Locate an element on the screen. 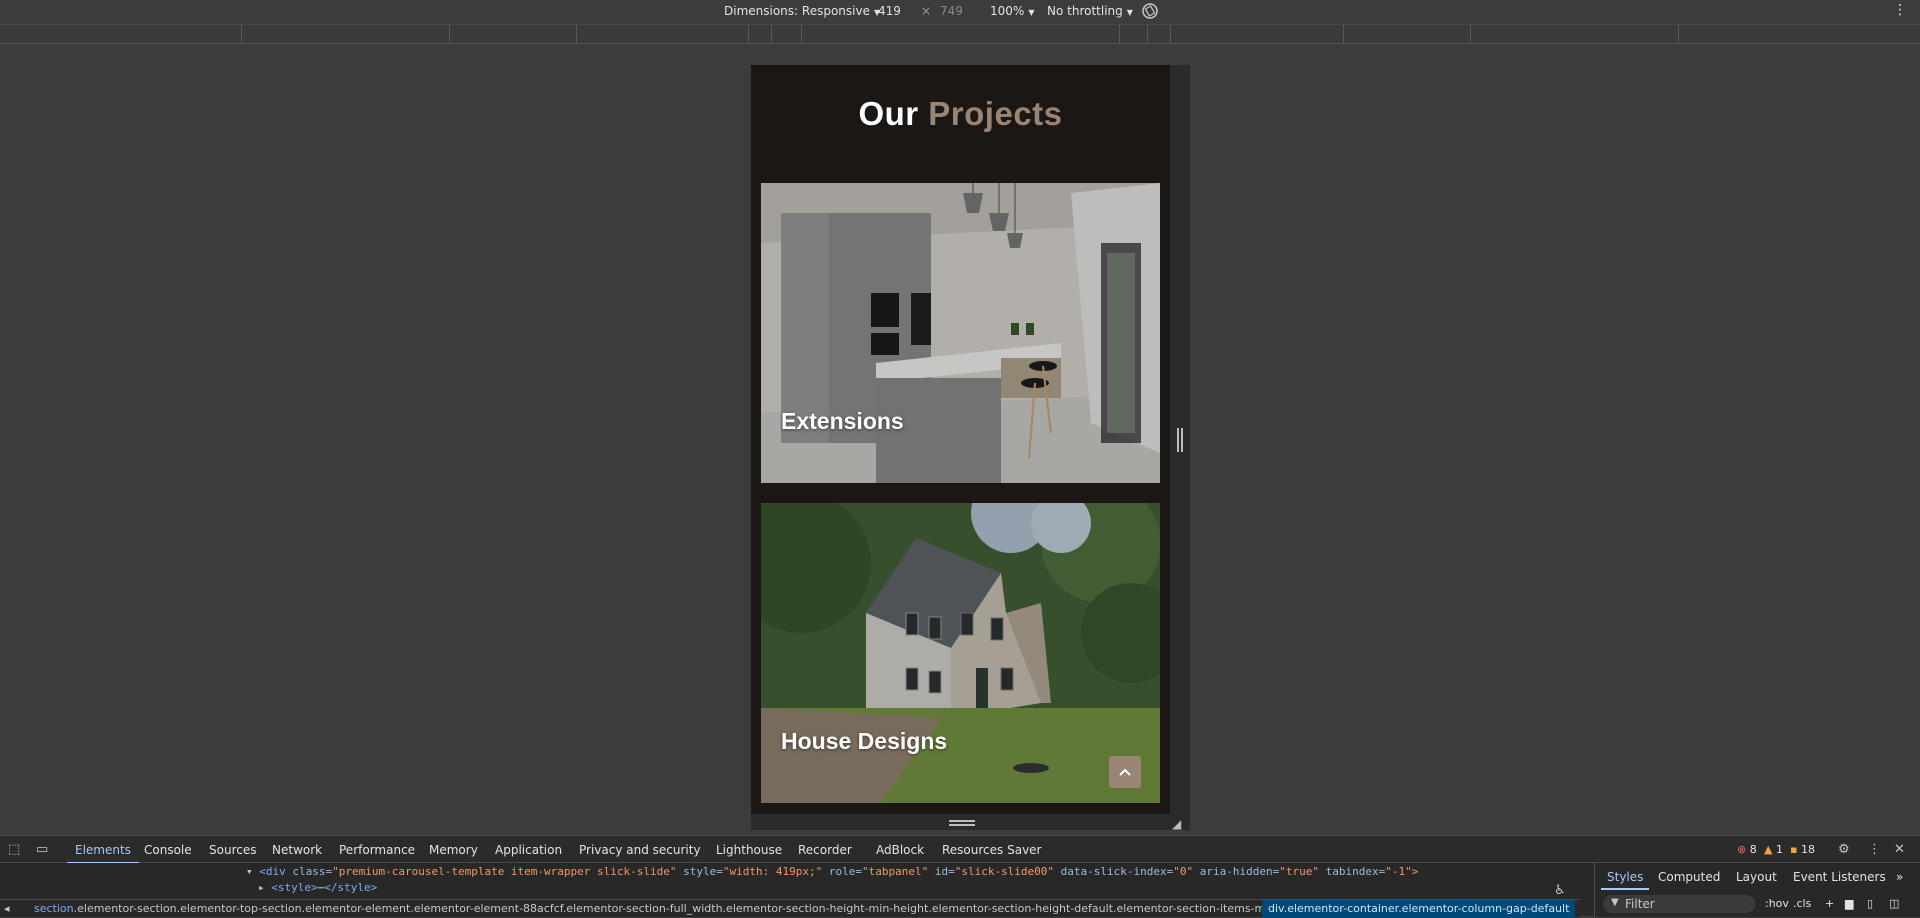  computed-sidebar-icon: ▯ is located at coordinates (1870, 903).